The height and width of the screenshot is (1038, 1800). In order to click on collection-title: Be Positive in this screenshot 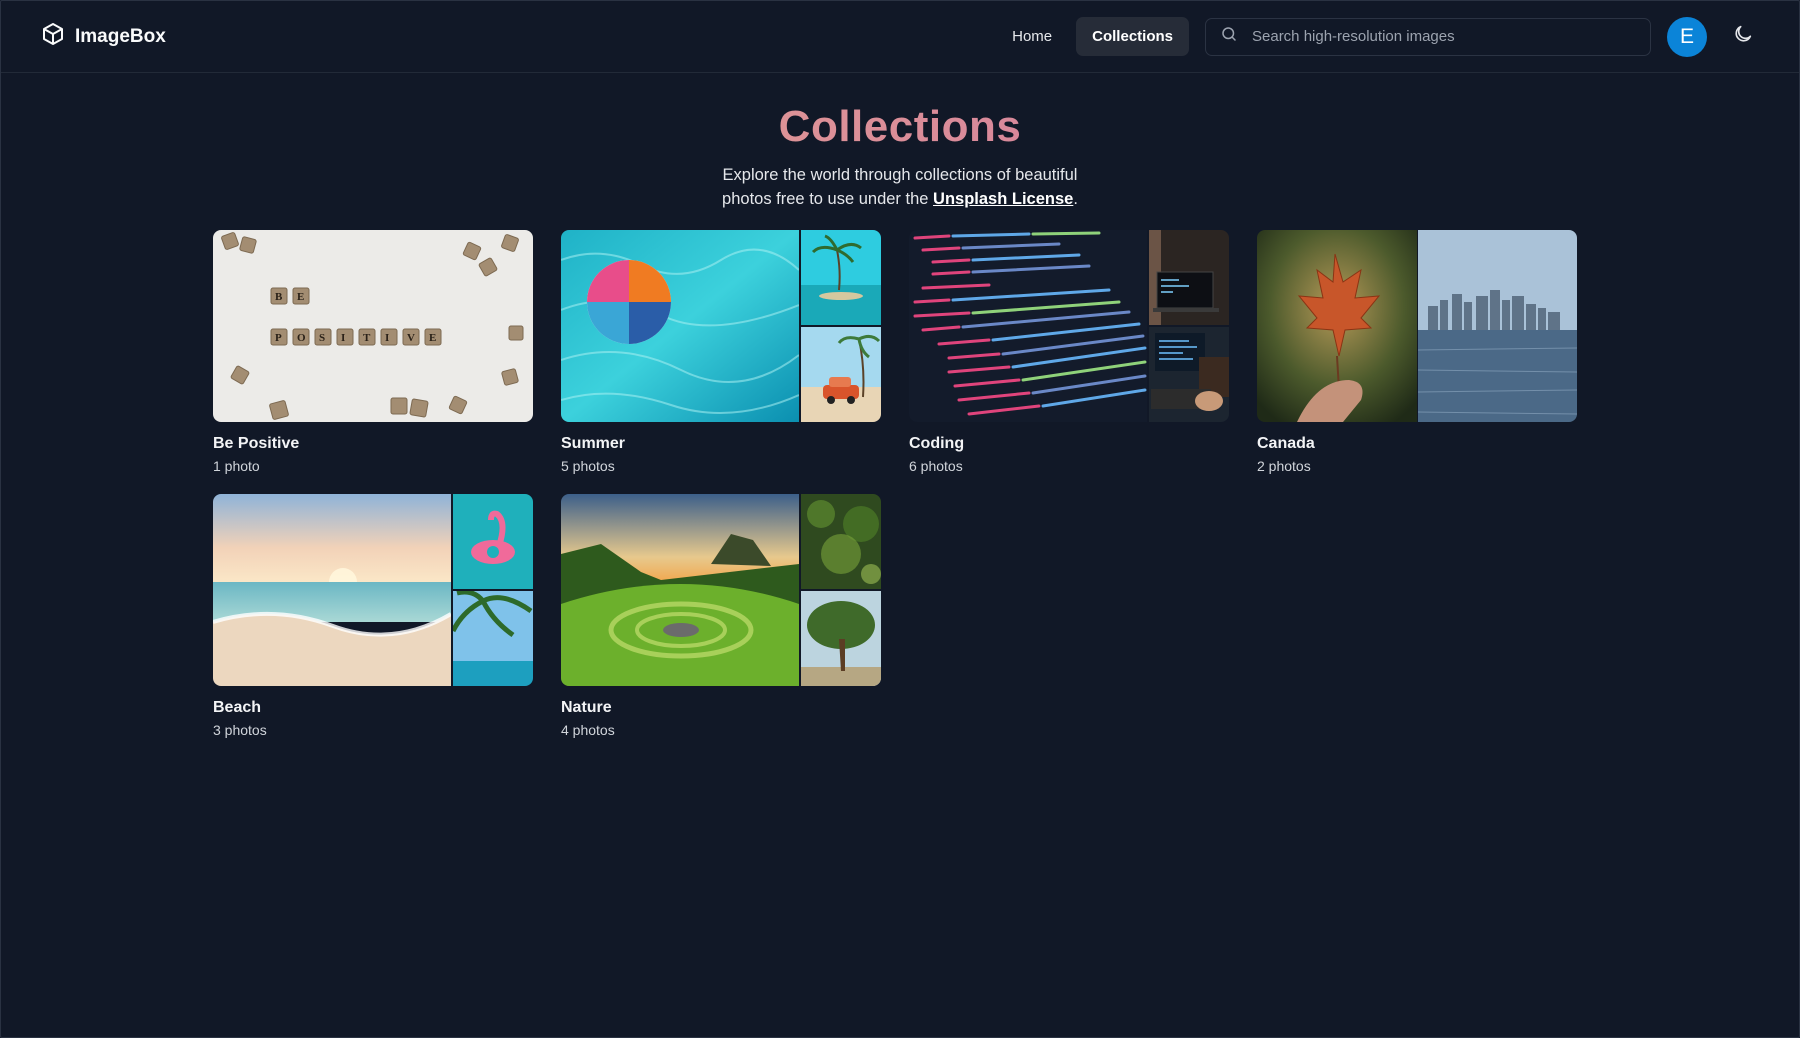, I will do `click(256, 443)`.